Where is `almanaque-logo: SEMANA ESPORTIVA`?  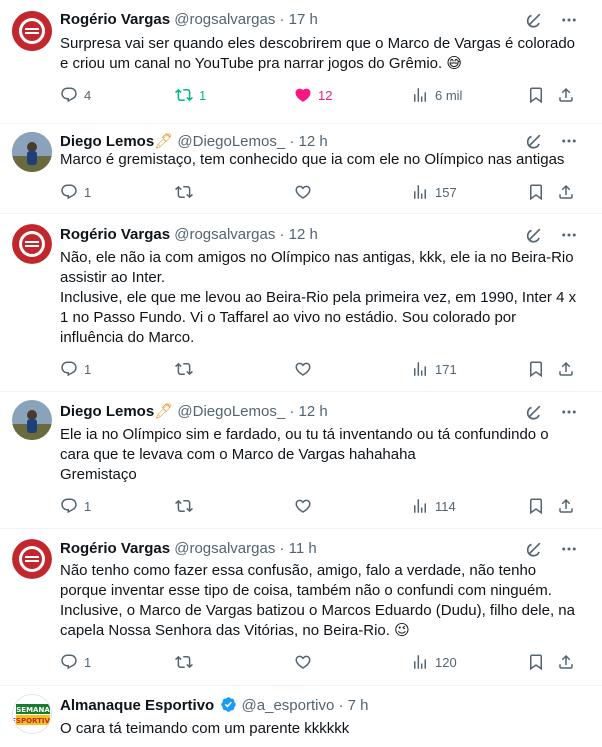 almanaque-logo: SEMANA ESPORTIVA is located at coordinates (32, 714).